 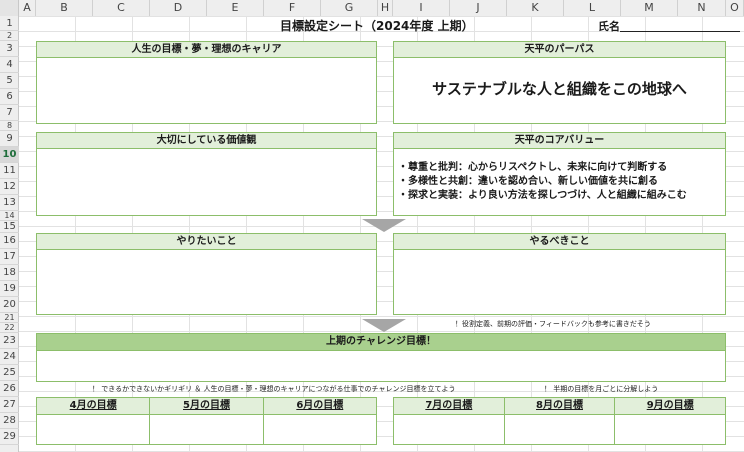 I want to click on months-second-half: 7月の目標 8月の目標 9月の目標, so click(x=559, y=421).